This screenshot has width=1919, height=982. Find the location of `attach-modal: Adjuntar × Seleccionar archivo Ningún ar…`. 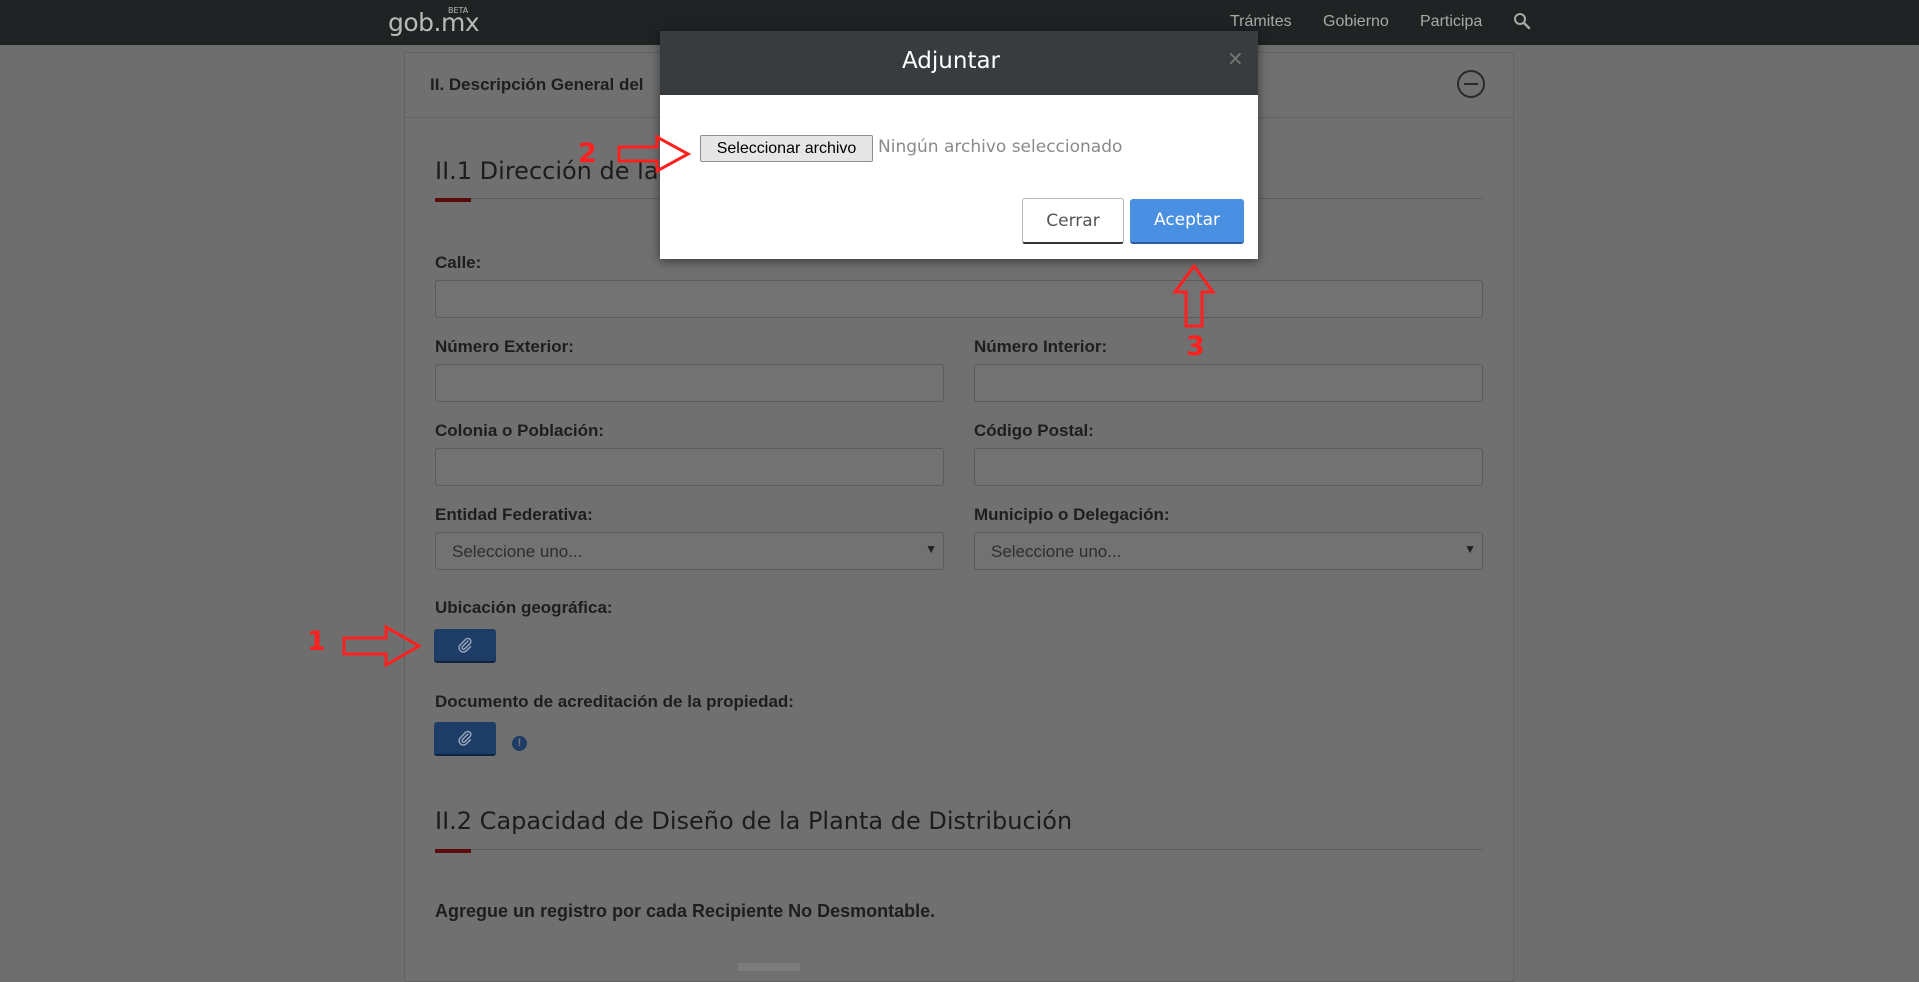

attach-modal: Adjuntar × Seleccionar archivo Ningún ar… is located at coordinates (959, 145).